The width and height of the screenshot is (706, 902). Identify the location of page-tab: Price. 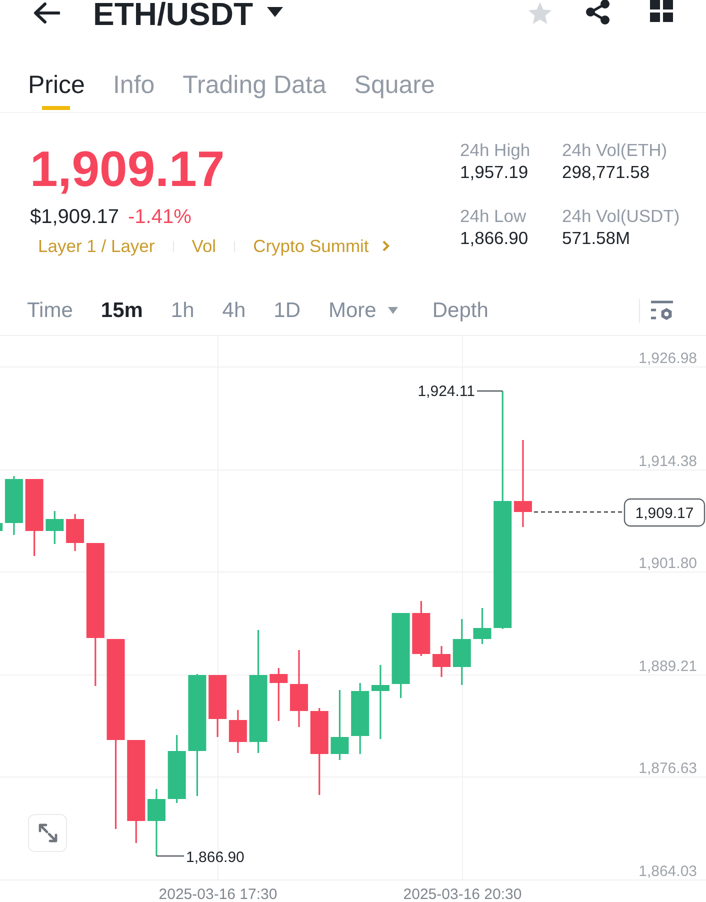
(56, 81).